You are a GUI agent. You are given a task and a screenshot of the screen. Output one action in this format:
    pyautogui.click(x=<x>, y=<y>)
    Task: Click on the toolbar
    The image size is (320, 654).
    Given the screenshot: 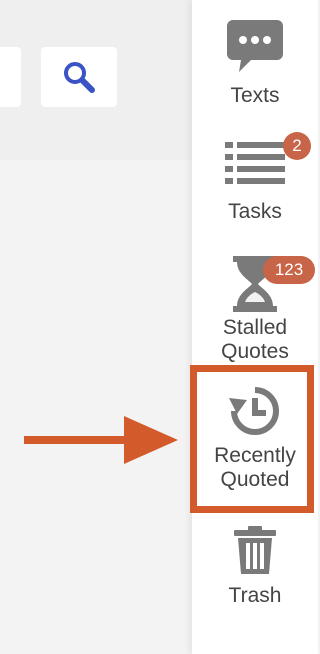 What is the action you would take?
    pyautogui.click(x=96, y=80)
    